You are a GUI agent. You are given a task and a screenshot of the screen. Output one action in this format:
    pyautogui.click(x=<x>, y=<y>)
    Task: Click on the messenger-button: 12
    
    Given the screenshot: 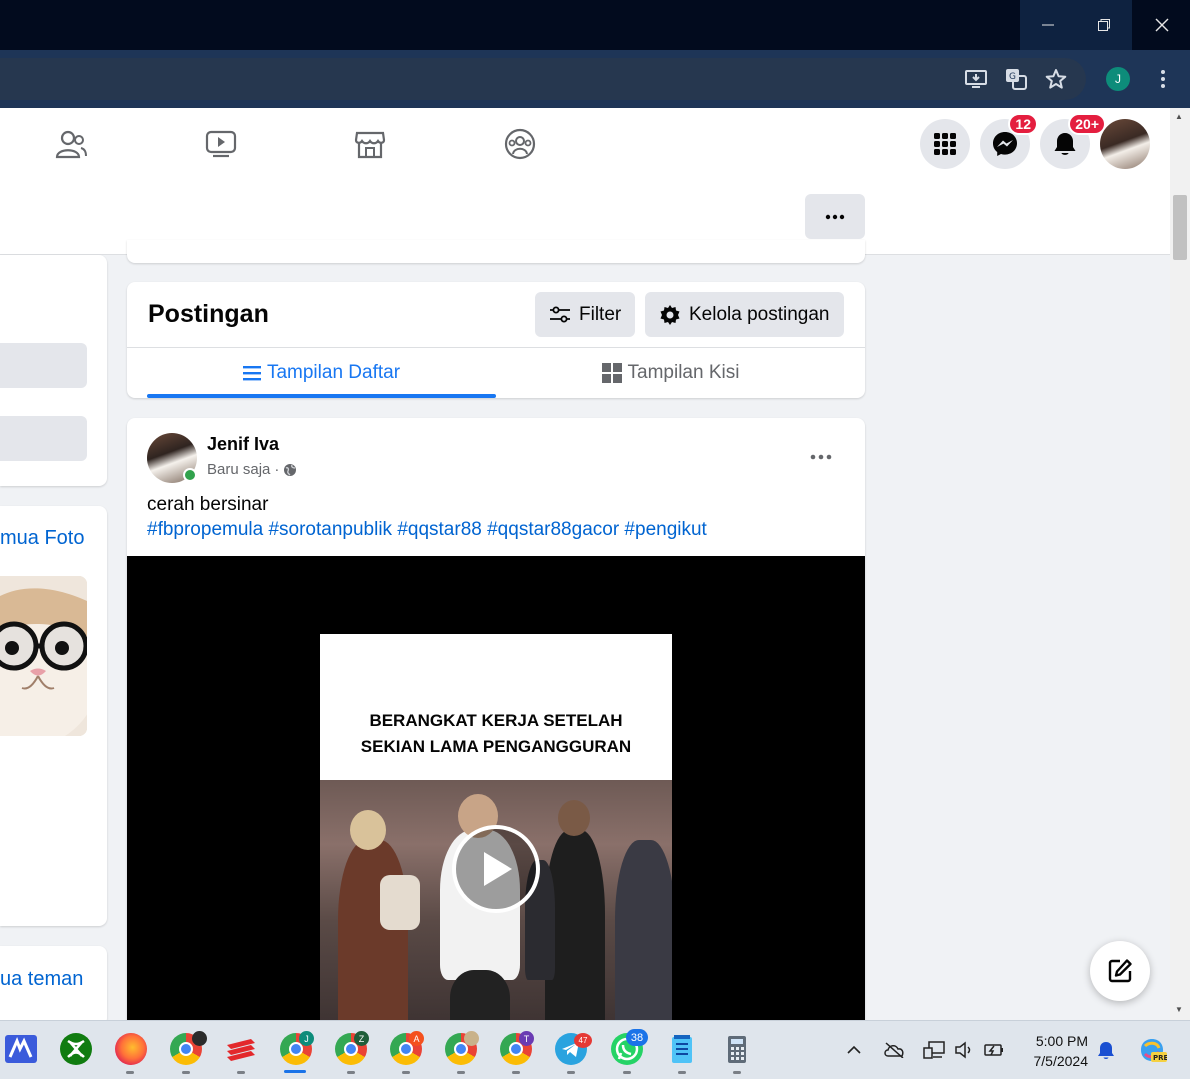 What is the action you would take?
    pyautogui.click(x=1009, y=141)
    